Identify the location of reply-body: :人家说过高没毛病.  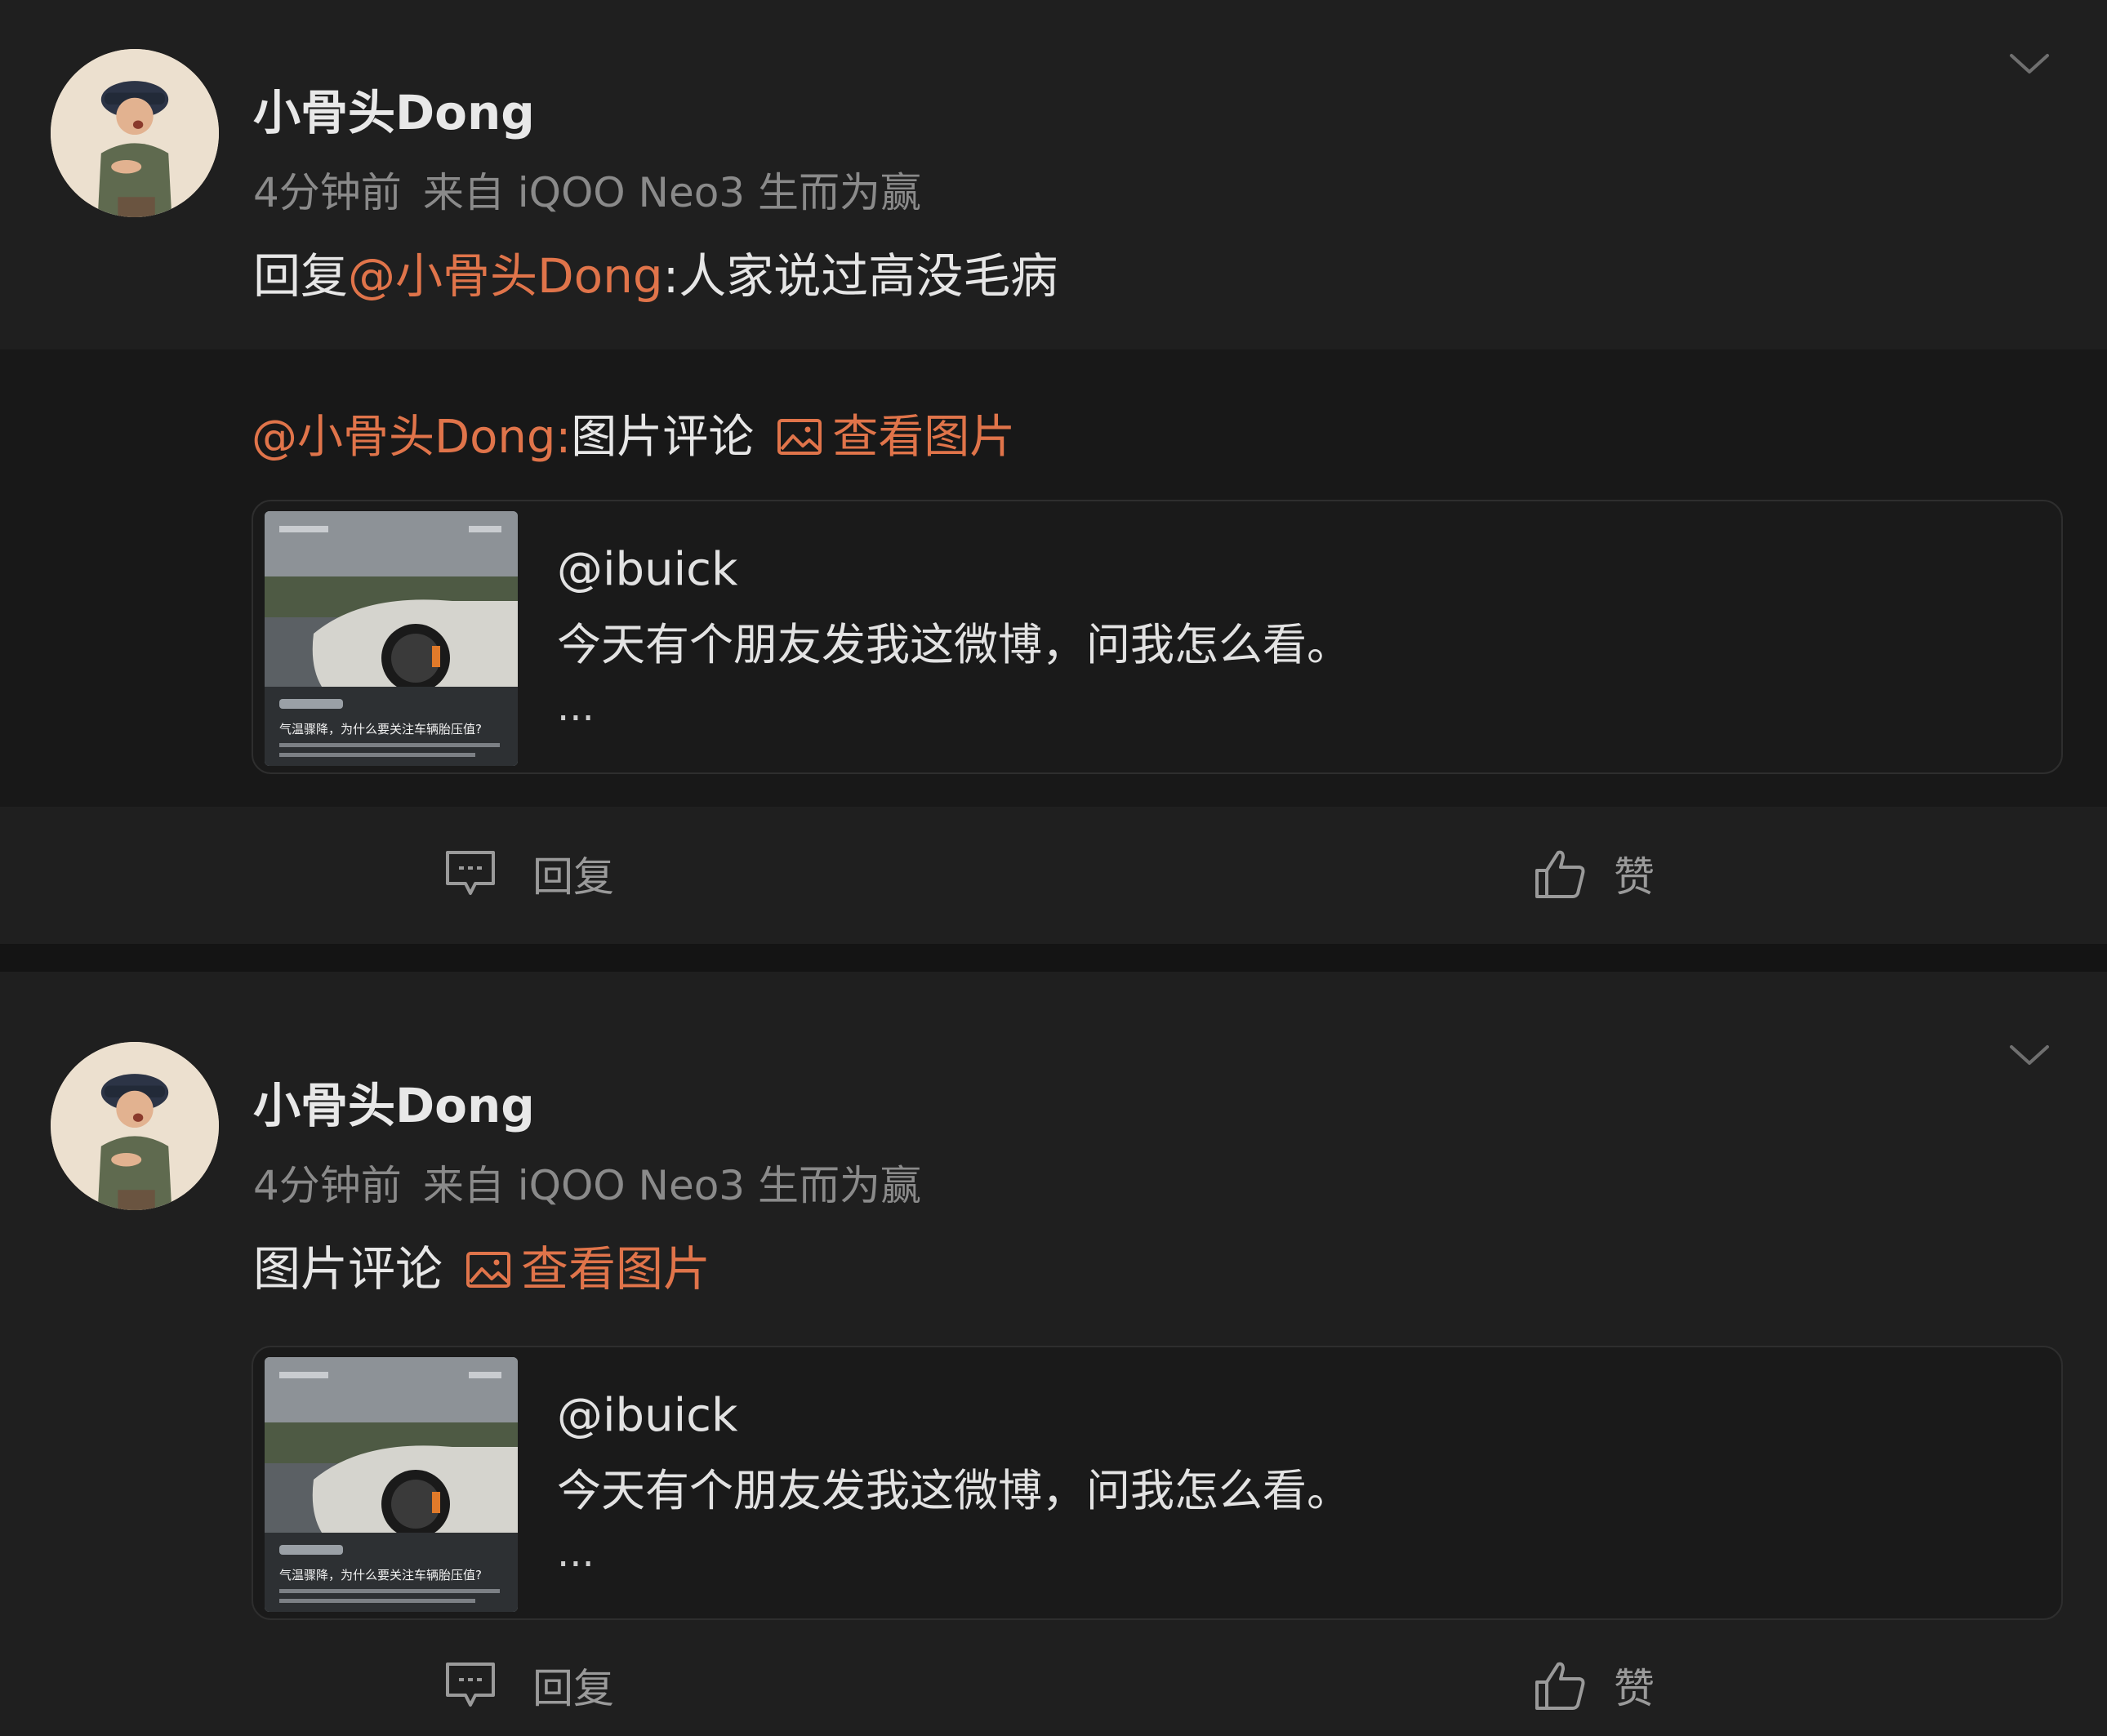
(860, 276).